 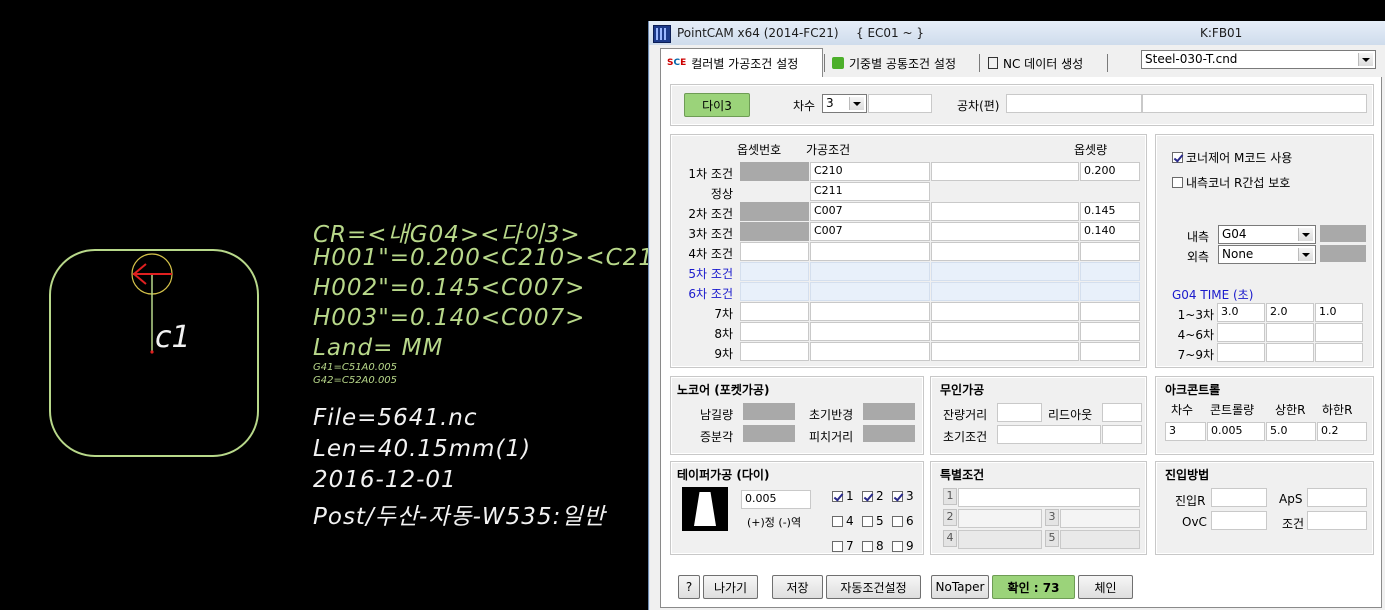 What do you see at coordinates (1110, 211) in the screenshot?
I see `offset-amount-field: 0.145` at bounding box center [1110, 211].